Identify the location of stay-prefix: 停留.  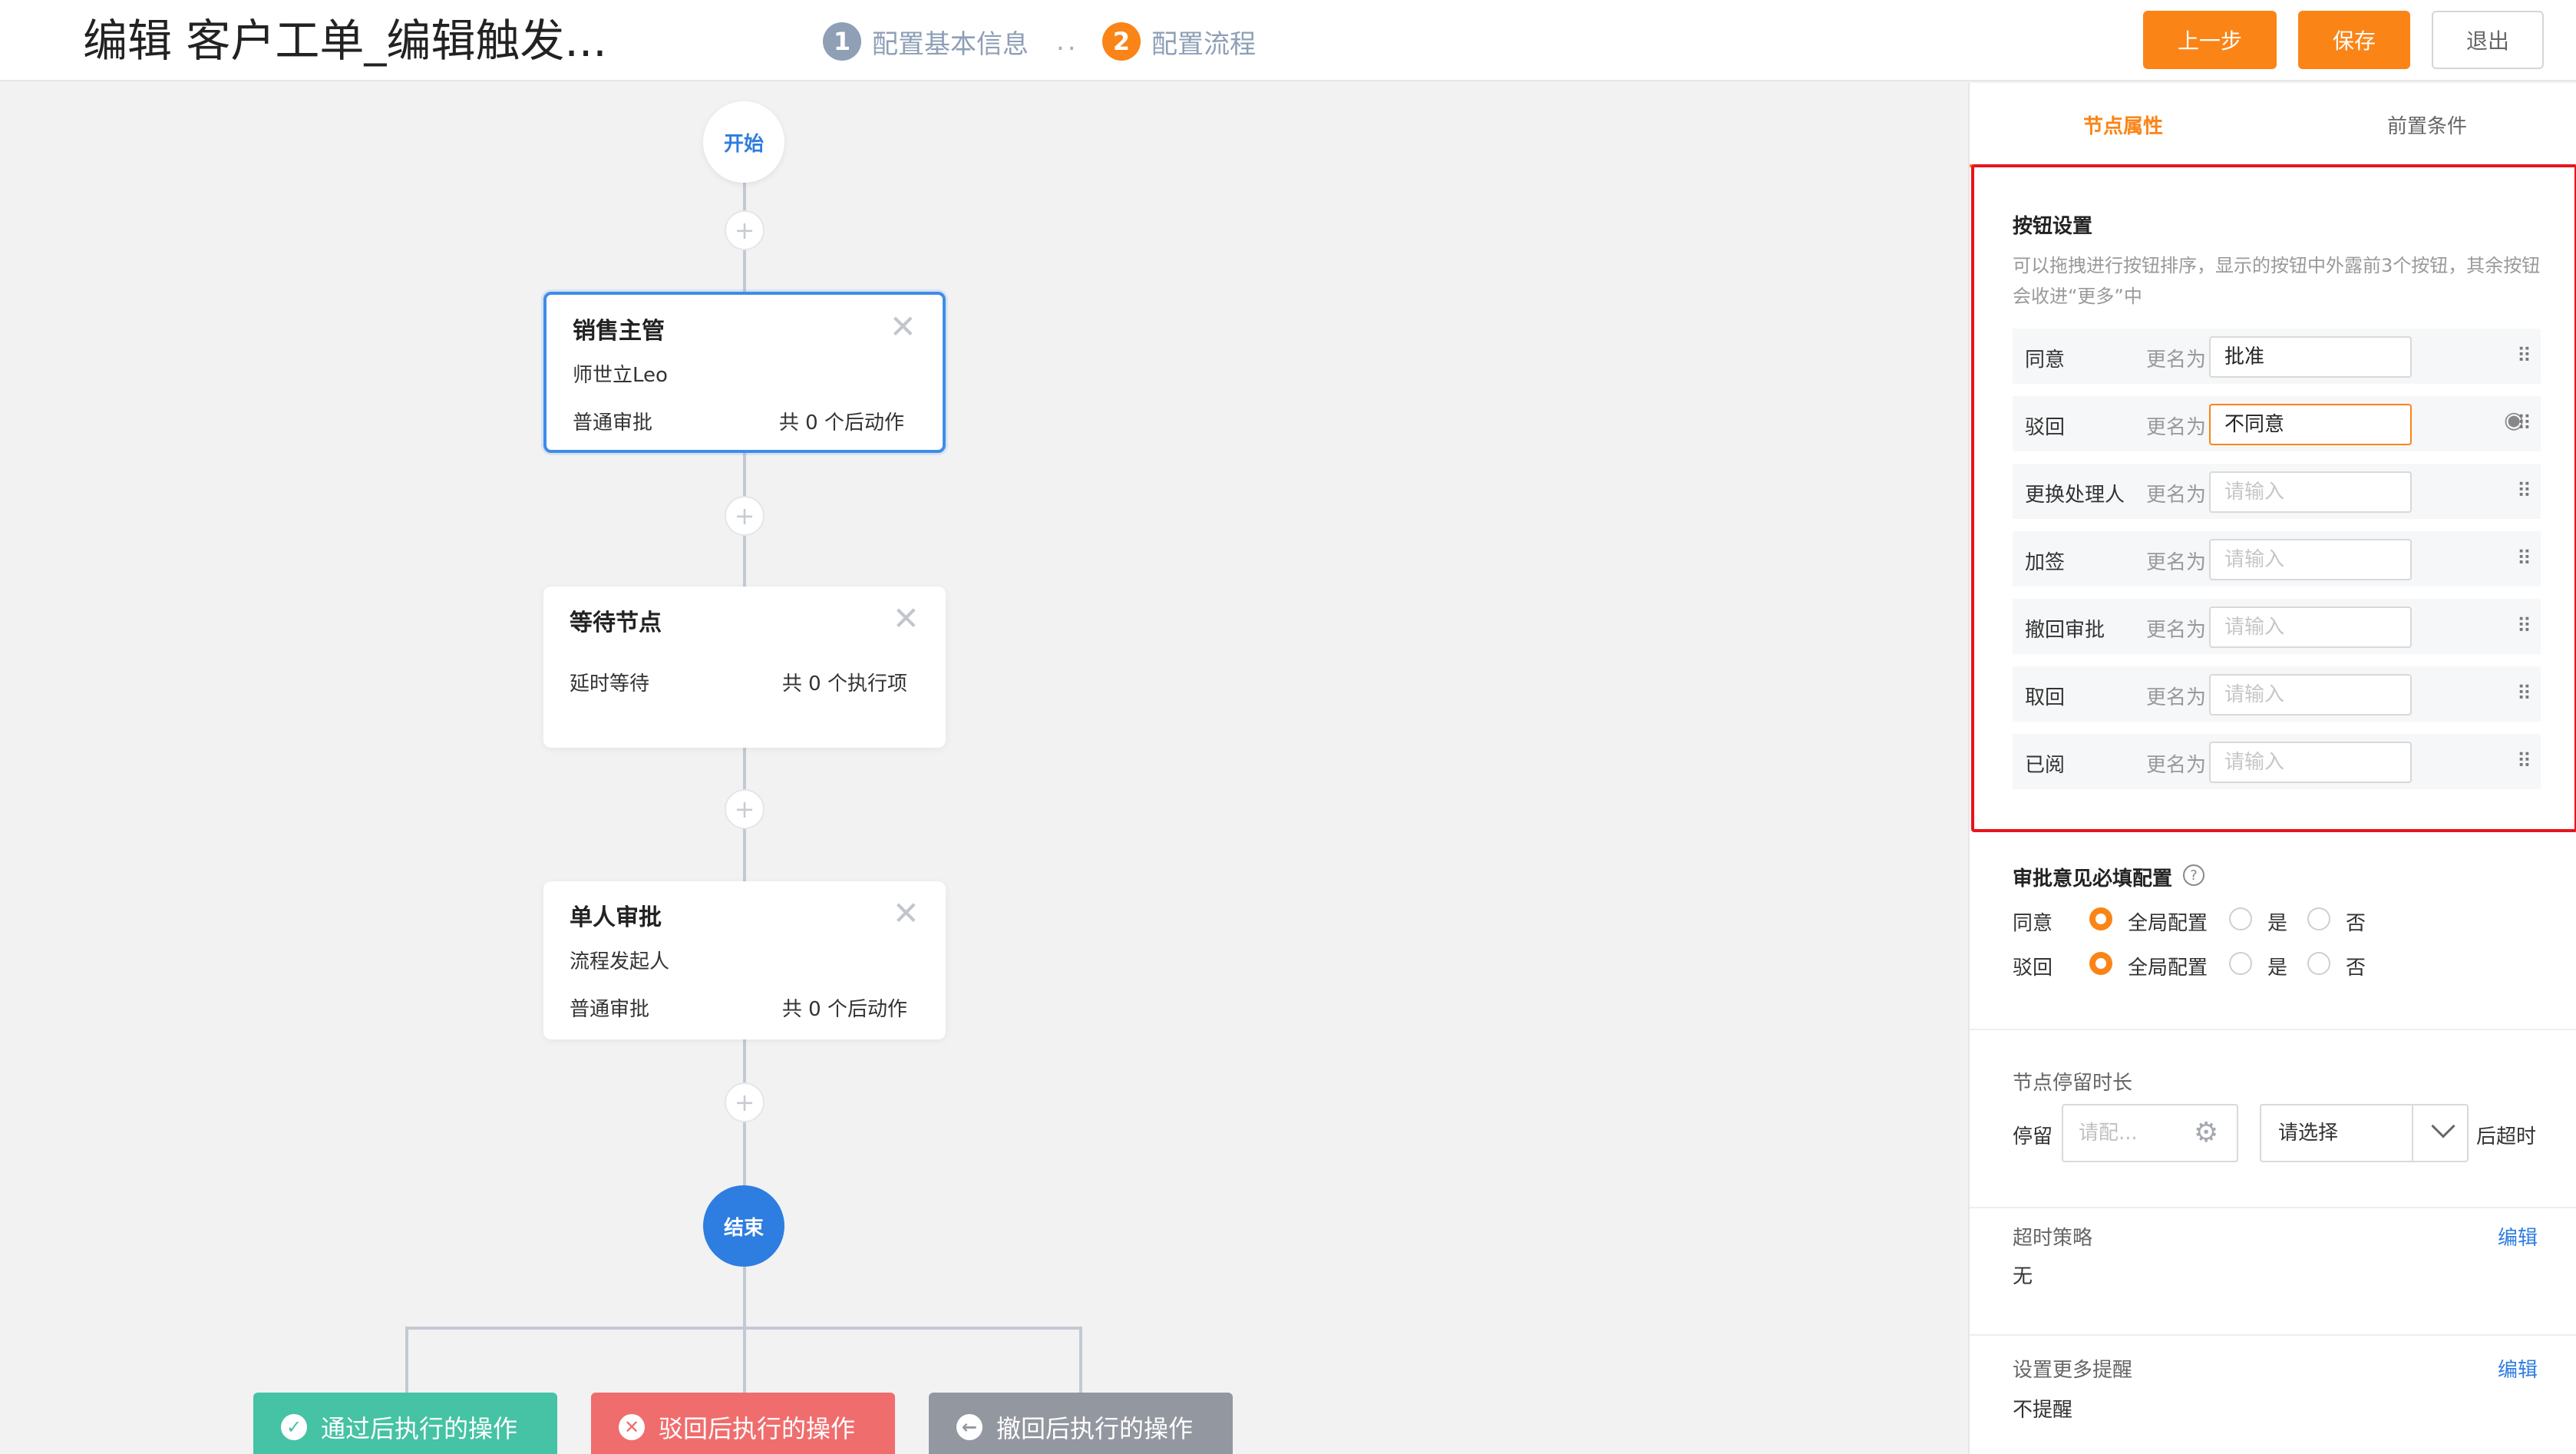
(2033, 1136).